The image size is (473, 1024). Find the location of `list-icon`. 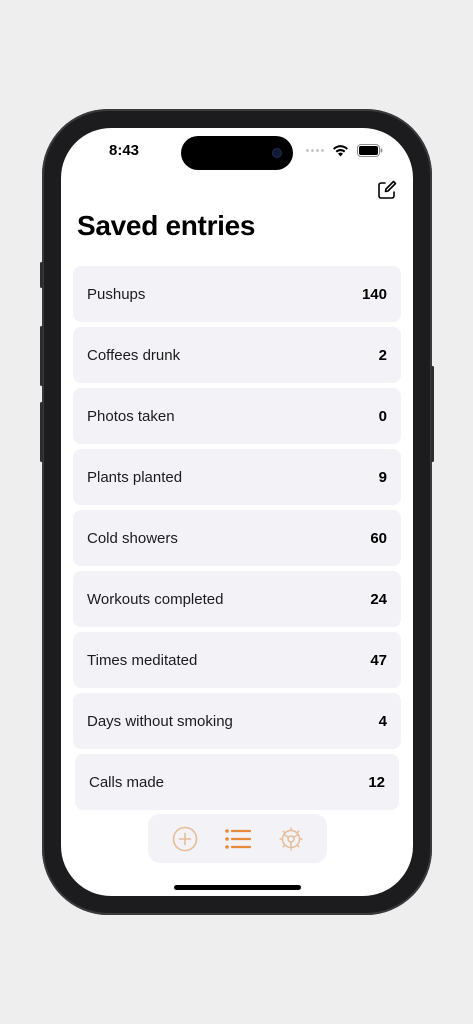

list-icon is located at coordinates (237, 838).